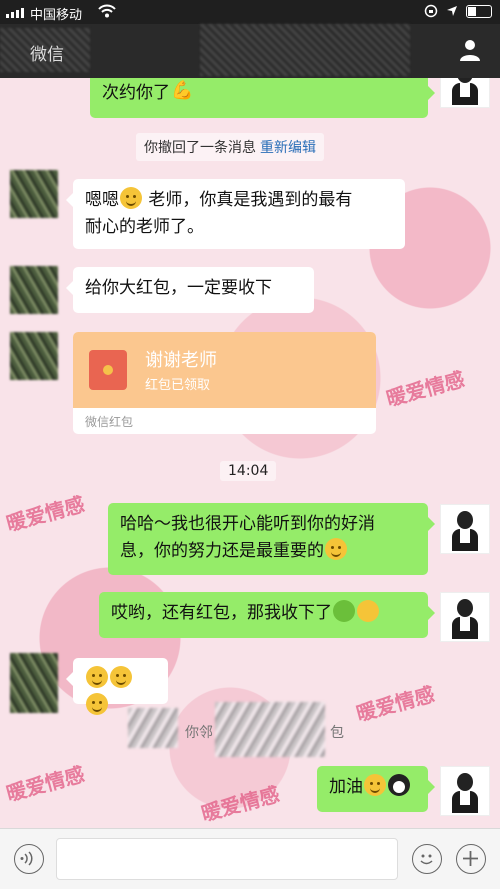  What do you see at coordinates (305, 50) in the screenshot?
I see `redacted-header-area` at bounding box center [305, 50].